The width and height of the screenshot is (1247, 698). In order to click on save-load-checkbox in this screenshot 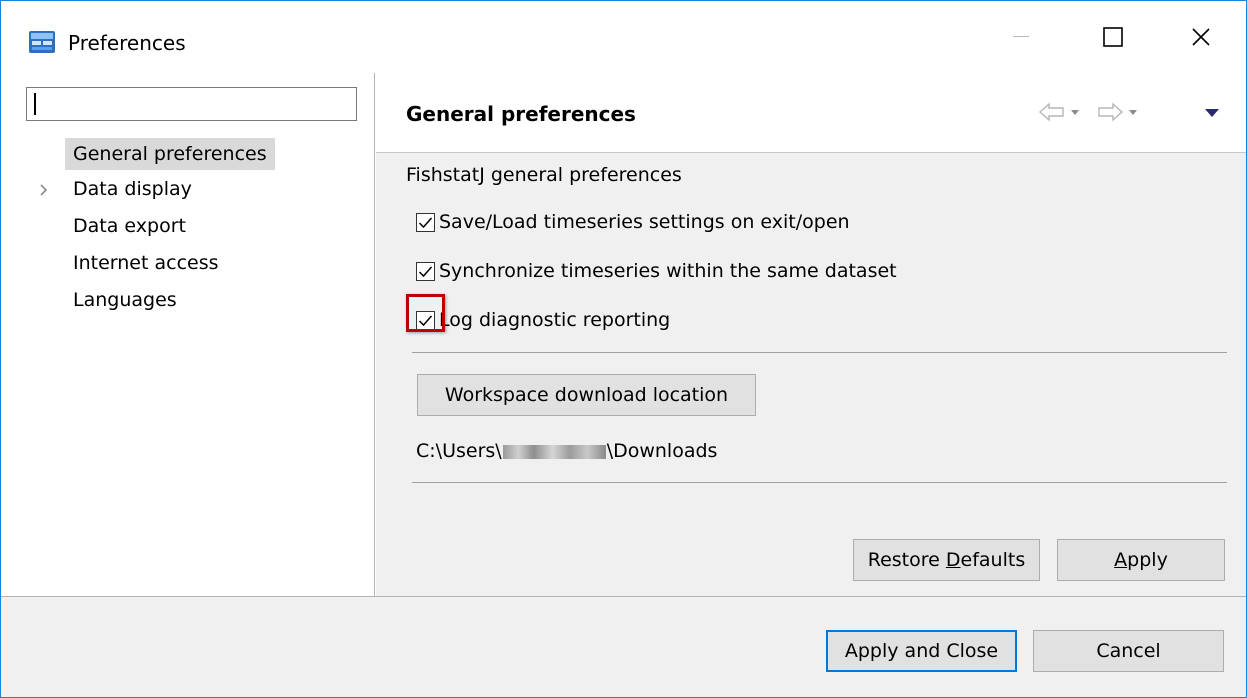, I will do `click(425, 222)`.